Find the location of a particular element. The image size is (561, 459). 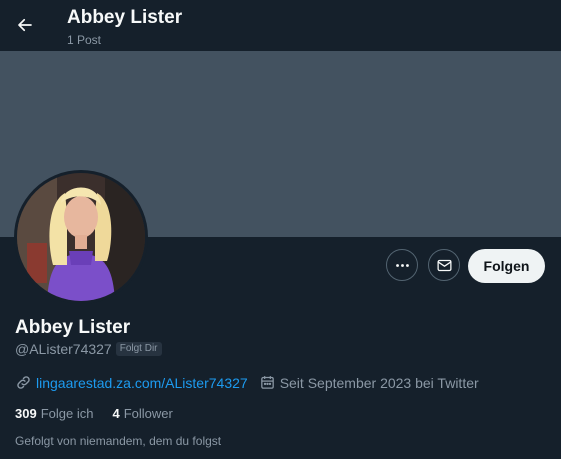

link-icon is located at coordinates (23, 382).